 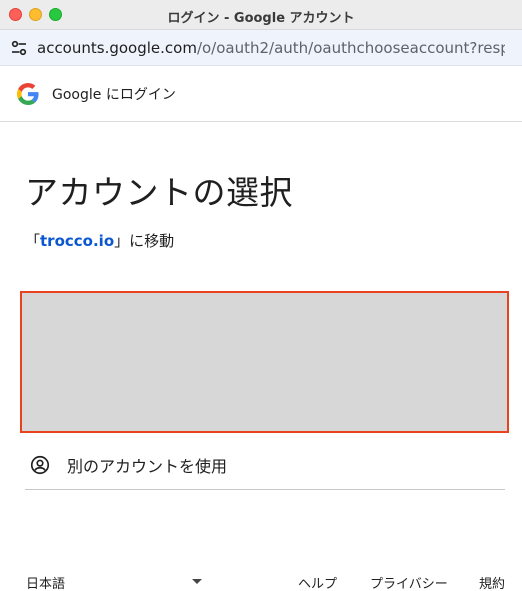 What do you see at coordinates (45, 582) in the screenshot?
I see `language-selector: 日本語` at bounding box center [45, 582].